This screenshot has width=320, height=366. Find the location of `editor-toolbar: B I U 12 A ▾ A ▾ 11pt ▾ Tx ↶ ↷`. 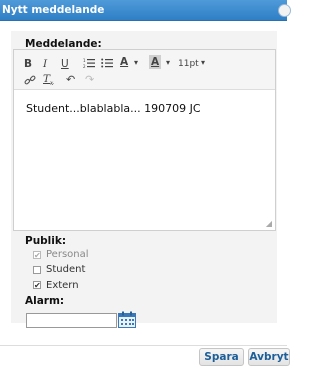

editor-toolbar: B I U 12 A ▾ A ▾ 11pt ▾ Tx ↶ ↷ is located at coordinates (144, 70).